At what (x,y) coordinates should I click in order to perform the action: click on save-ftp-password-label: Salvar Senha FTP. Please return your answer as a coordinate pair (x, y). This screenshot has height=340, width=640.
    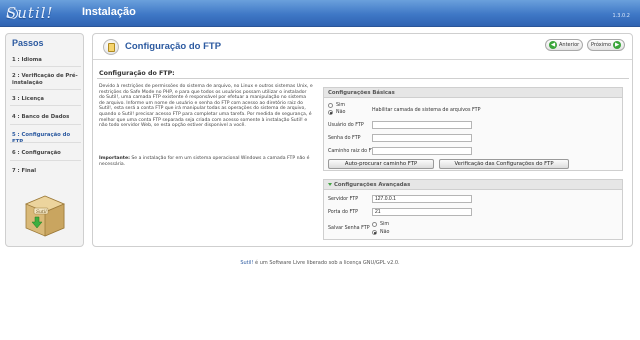
    Looking at the image, I should click on (349, 228).